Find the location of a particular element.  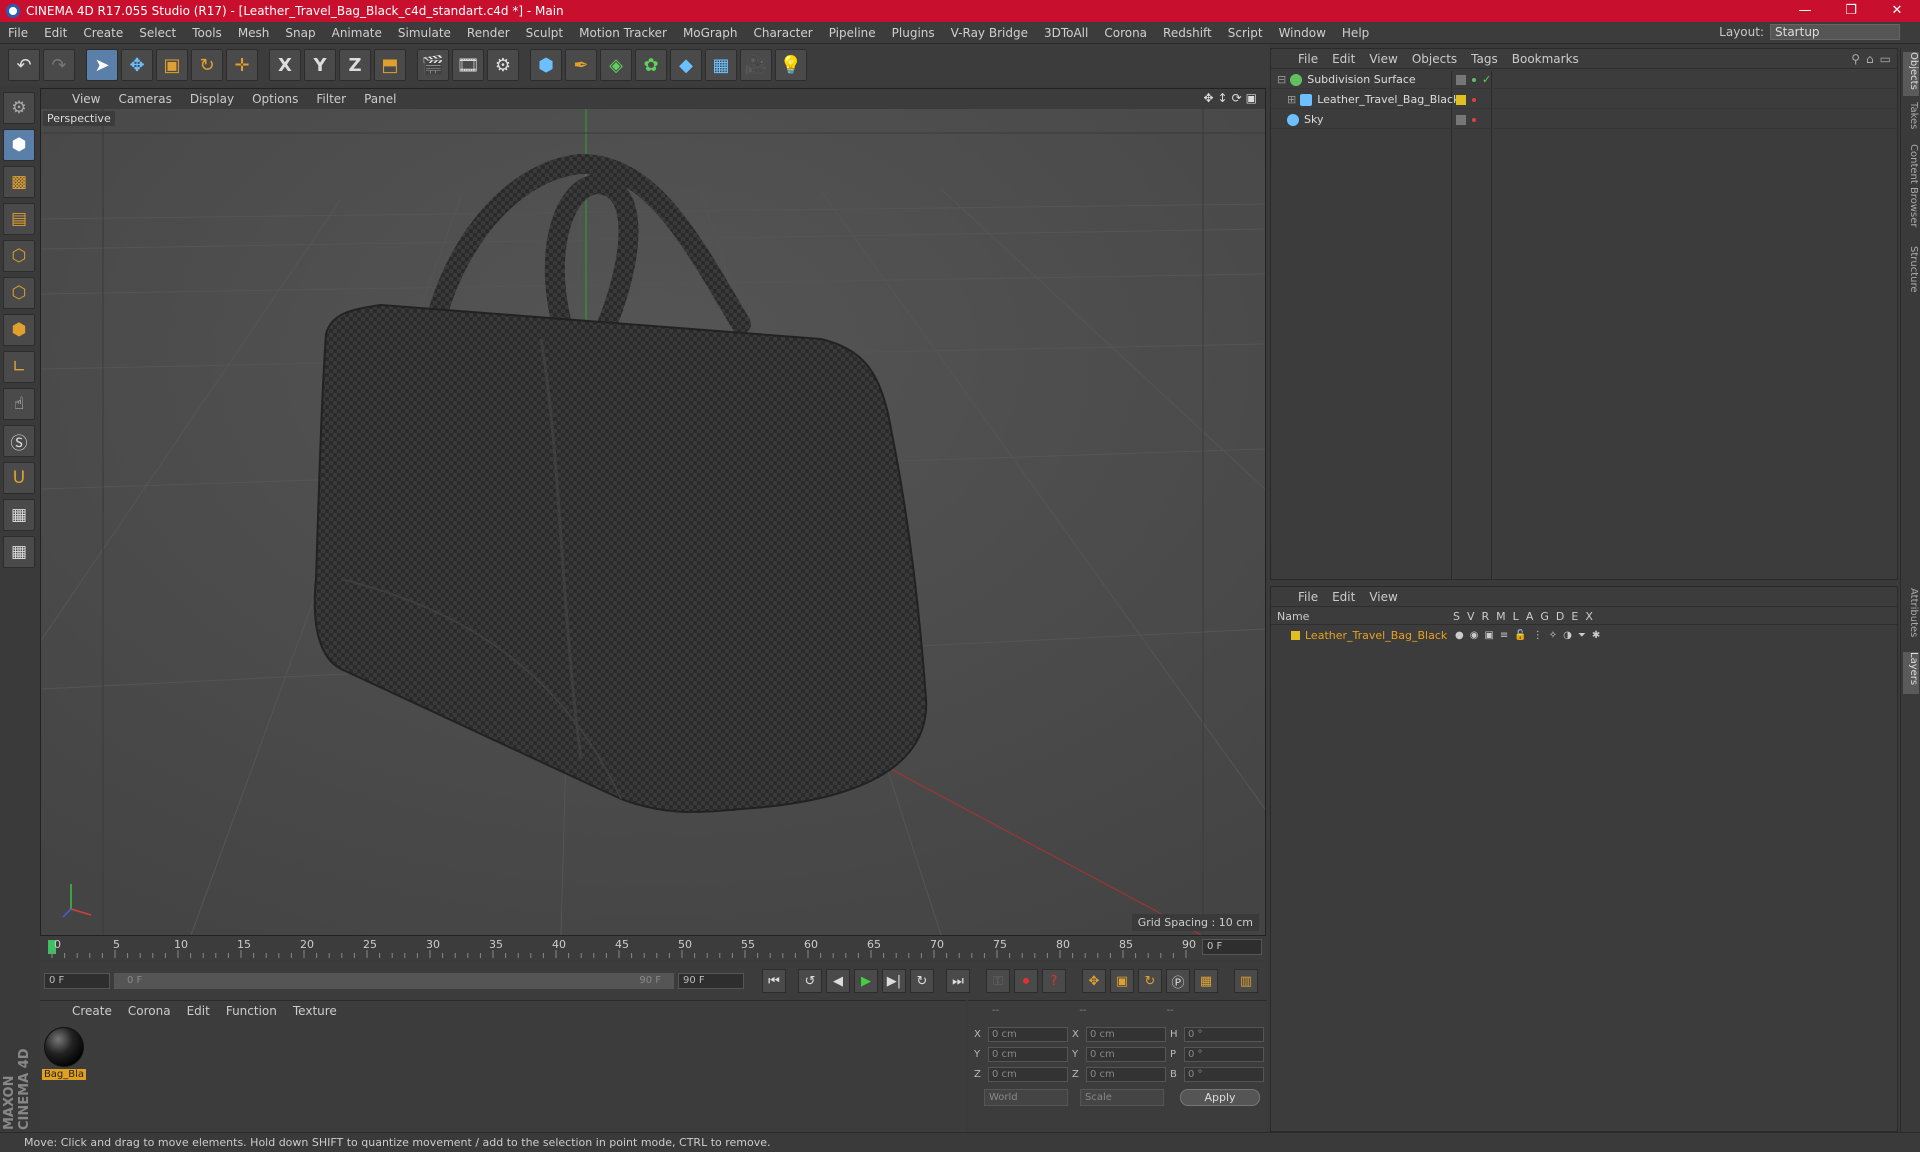

key-position-icon: ✥ is located at coordinates (1094, 981).